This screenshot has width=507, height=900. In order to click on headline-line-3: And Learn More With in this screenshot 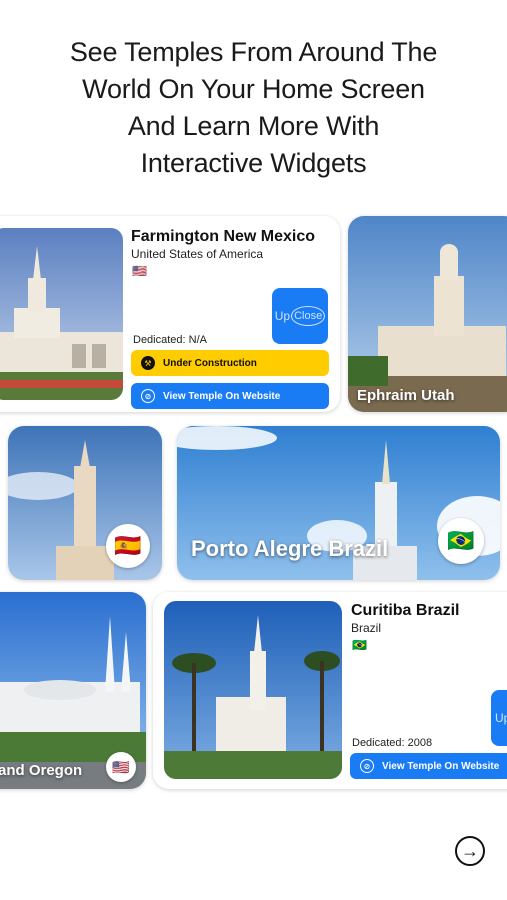, I will do `click(253, 126)`.